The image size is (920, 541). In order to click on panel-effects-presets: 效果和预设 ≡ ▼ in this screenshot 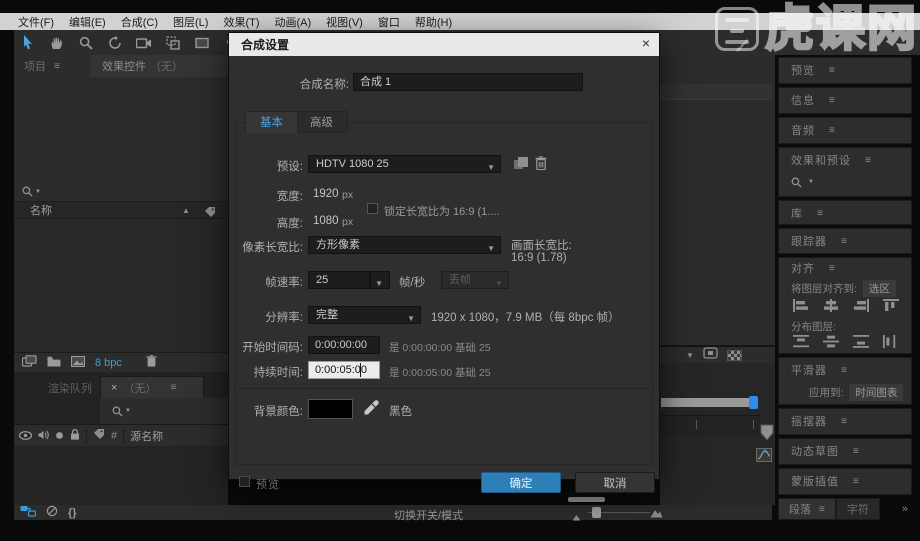, I will do `click(845, 172)`.